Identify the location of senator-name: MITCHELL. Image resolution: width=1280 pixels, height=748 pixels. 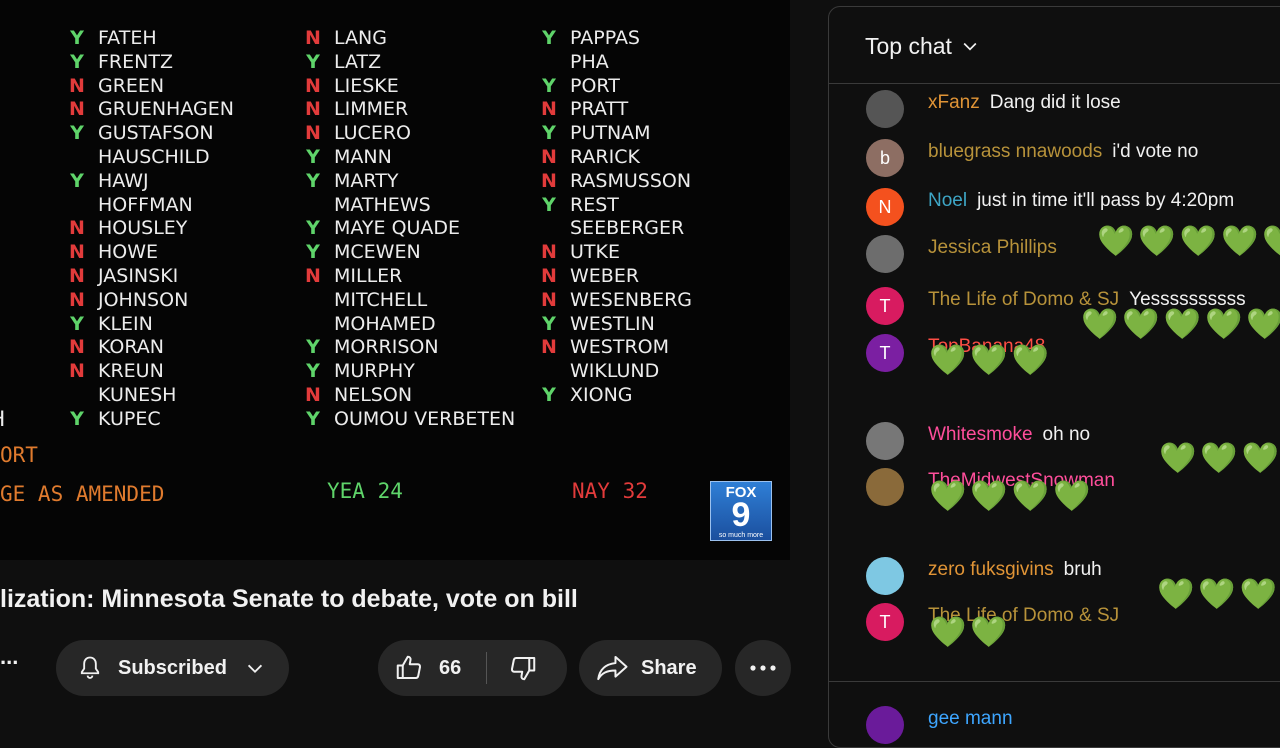
(381, 299).